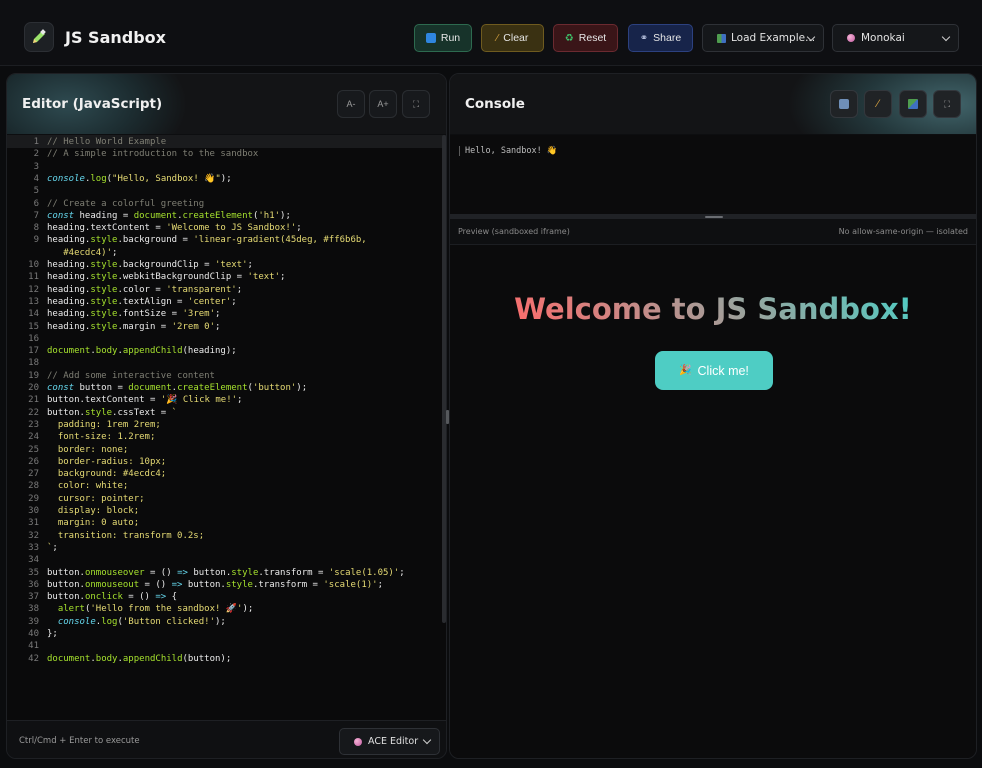 The image size is (982, 768). Describe the element at coordinates (883, 38) in the screenshot. I see `theme-value: Monokai` at that location.